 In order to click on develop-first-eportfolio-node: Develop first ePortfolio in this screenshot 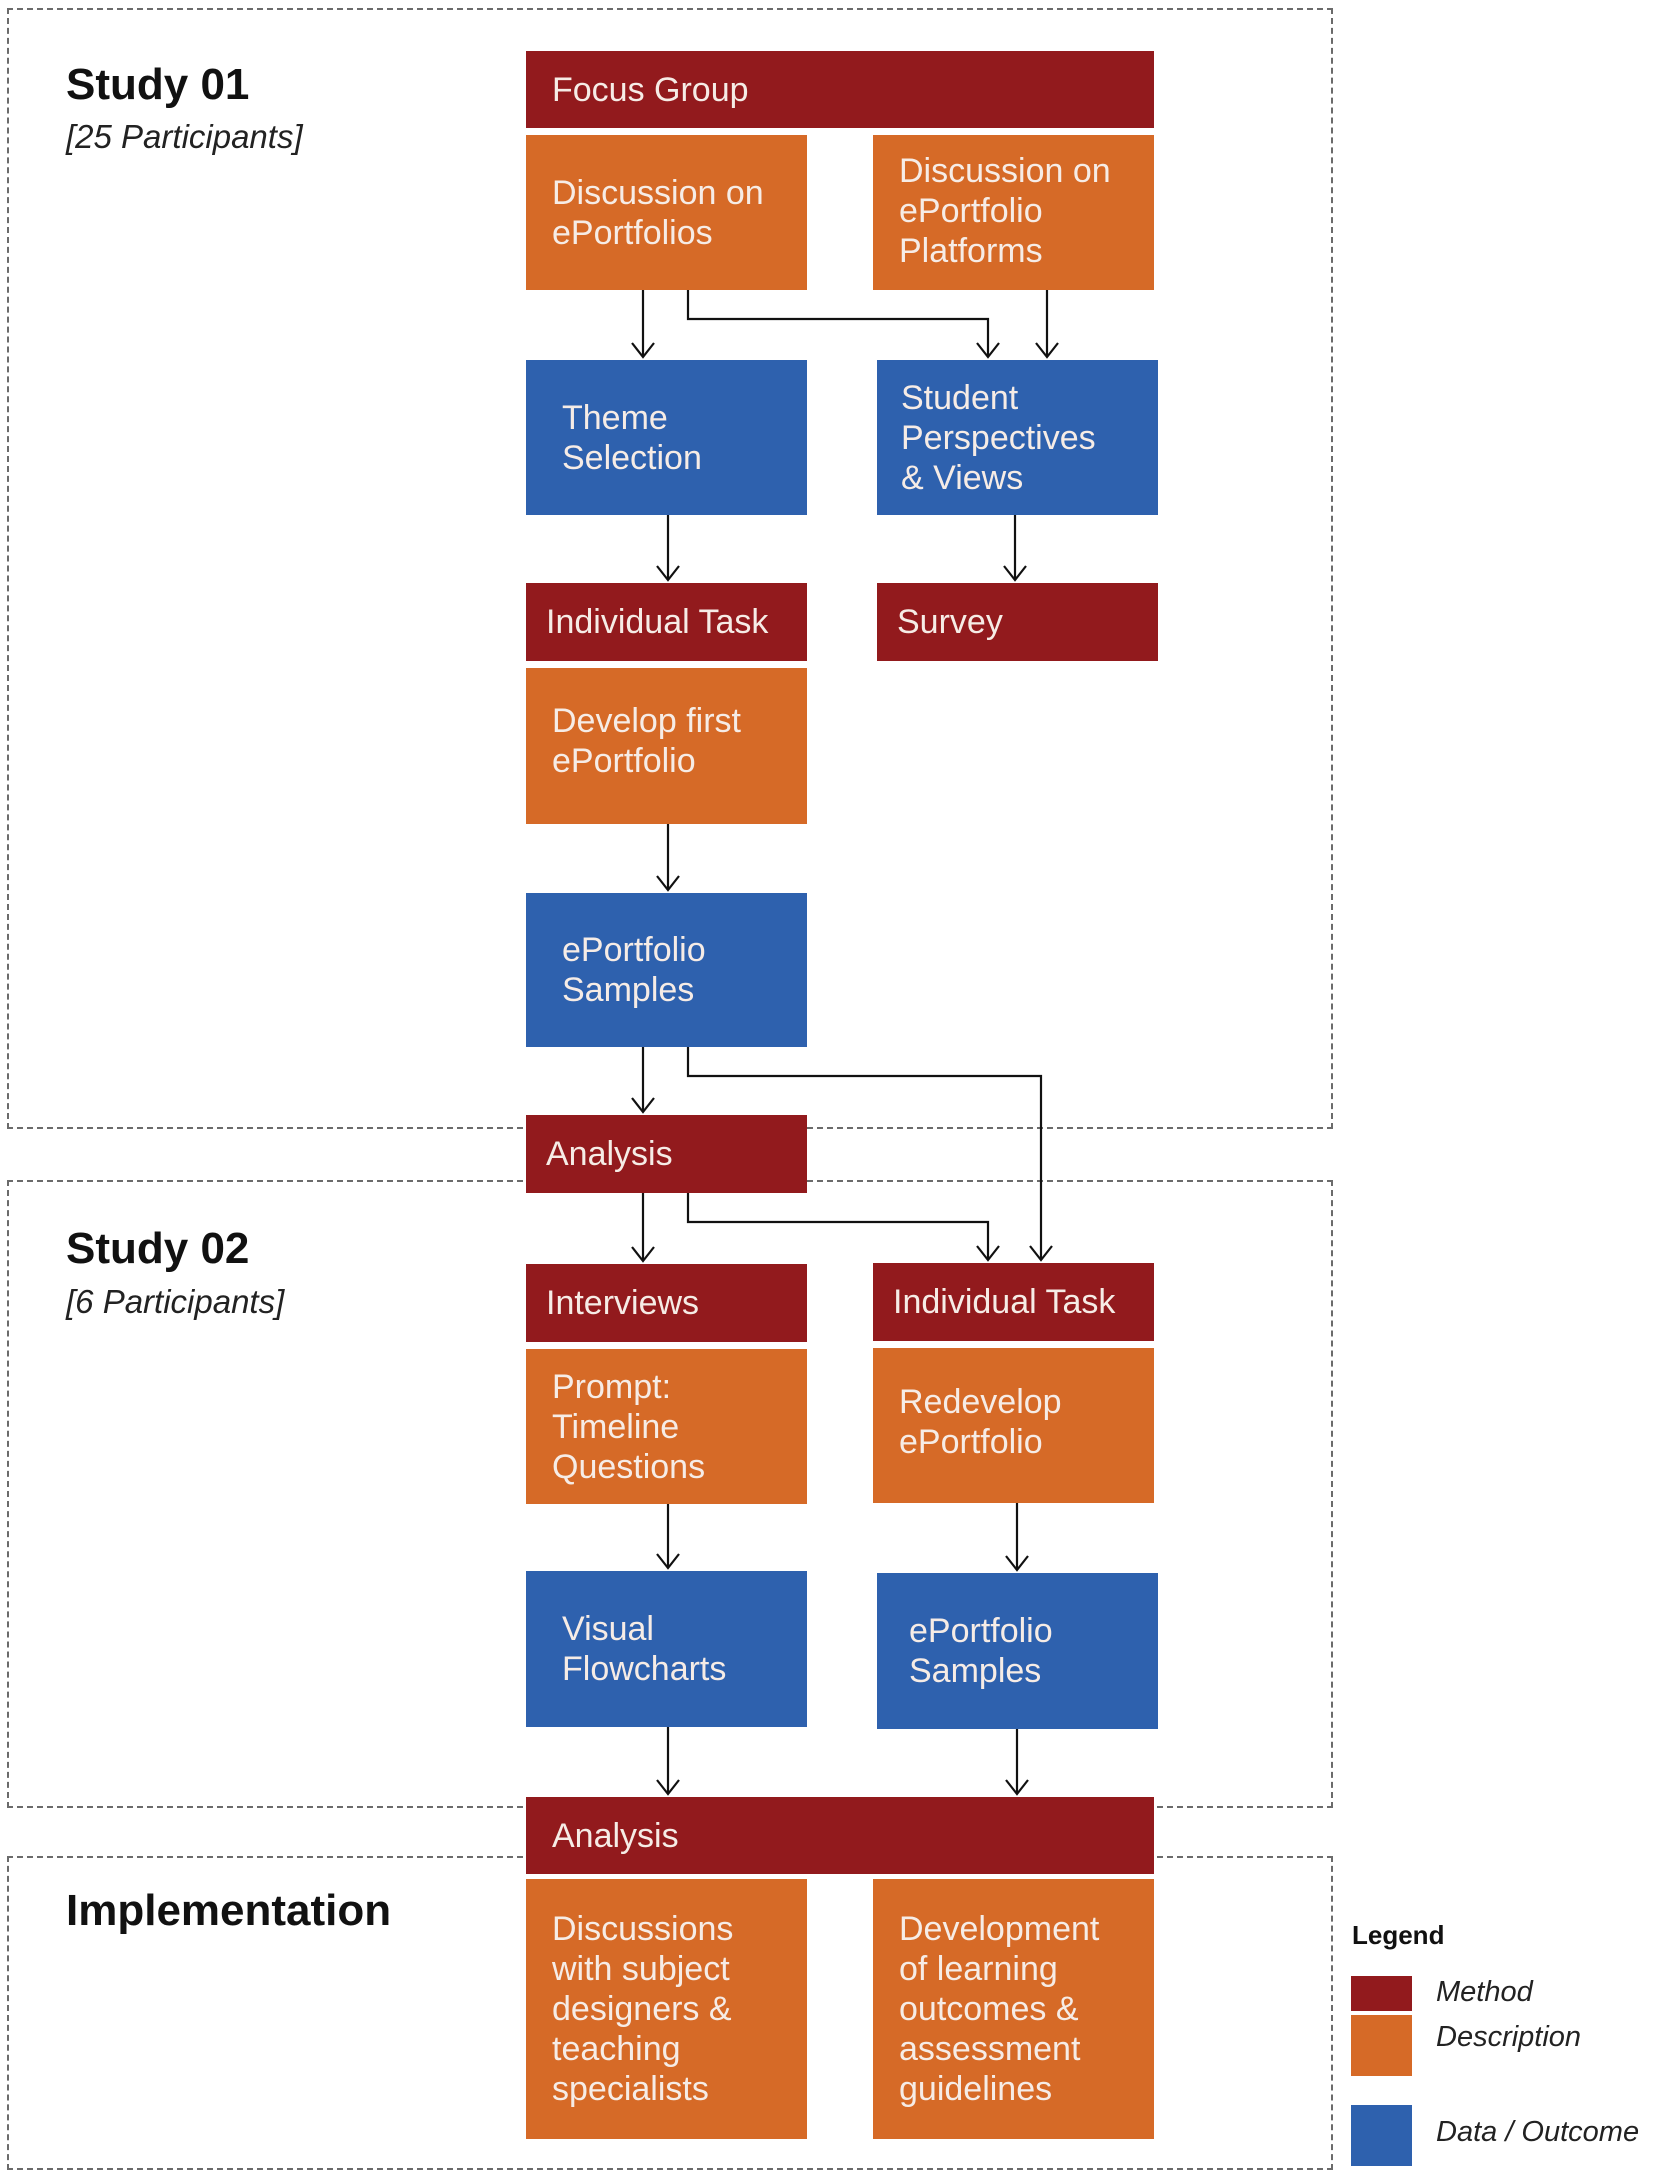, I will do `click(666, 746)`.